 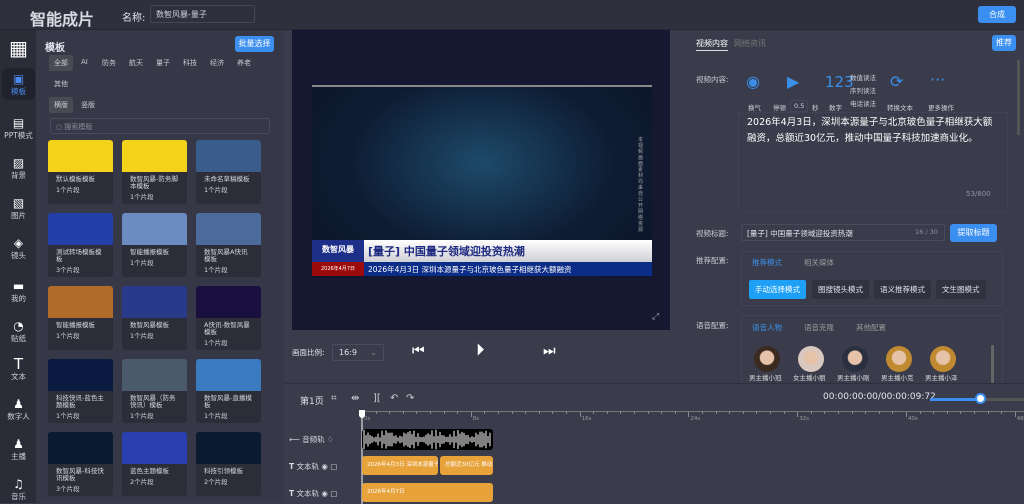 What do you see at coordinates (997, 14) in the screenshot?
I see `compose-button: 合成` at bounding box center [997, 14].